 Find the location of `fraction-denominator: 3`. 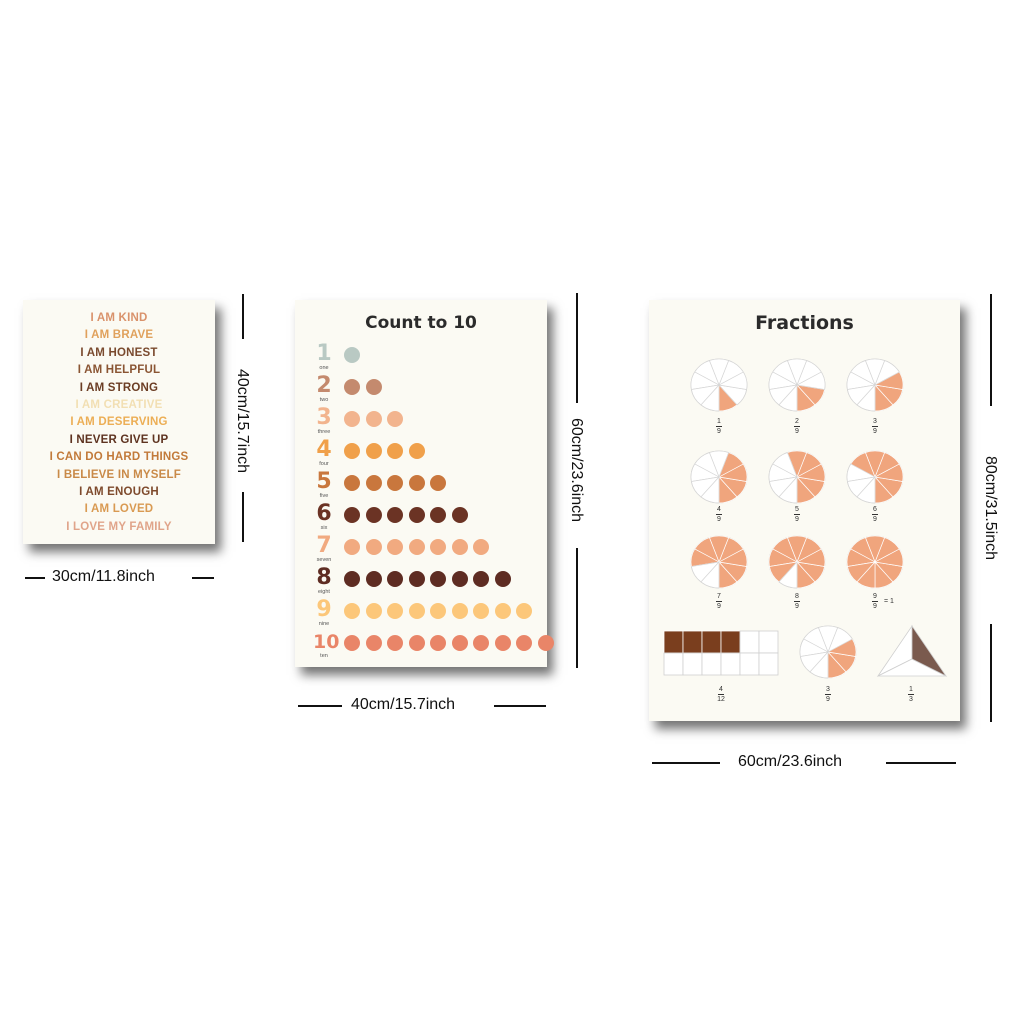

fraction-denominator: 3 is located at coordinates (911, 699).